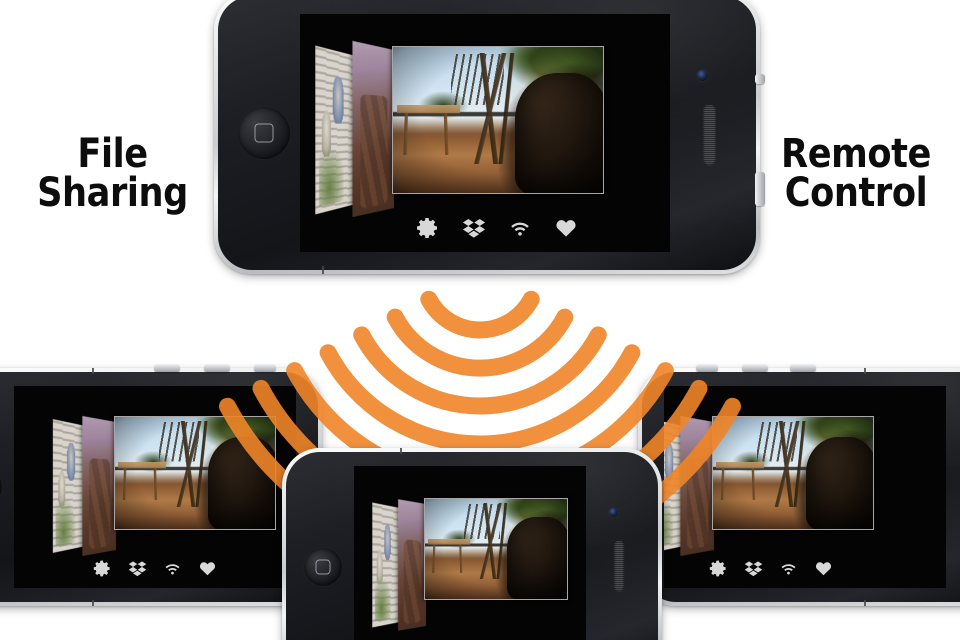 The height and width of the screenshot is (640, 960). I want to click on label-remote-control: Remote Control, so click(856, 173).